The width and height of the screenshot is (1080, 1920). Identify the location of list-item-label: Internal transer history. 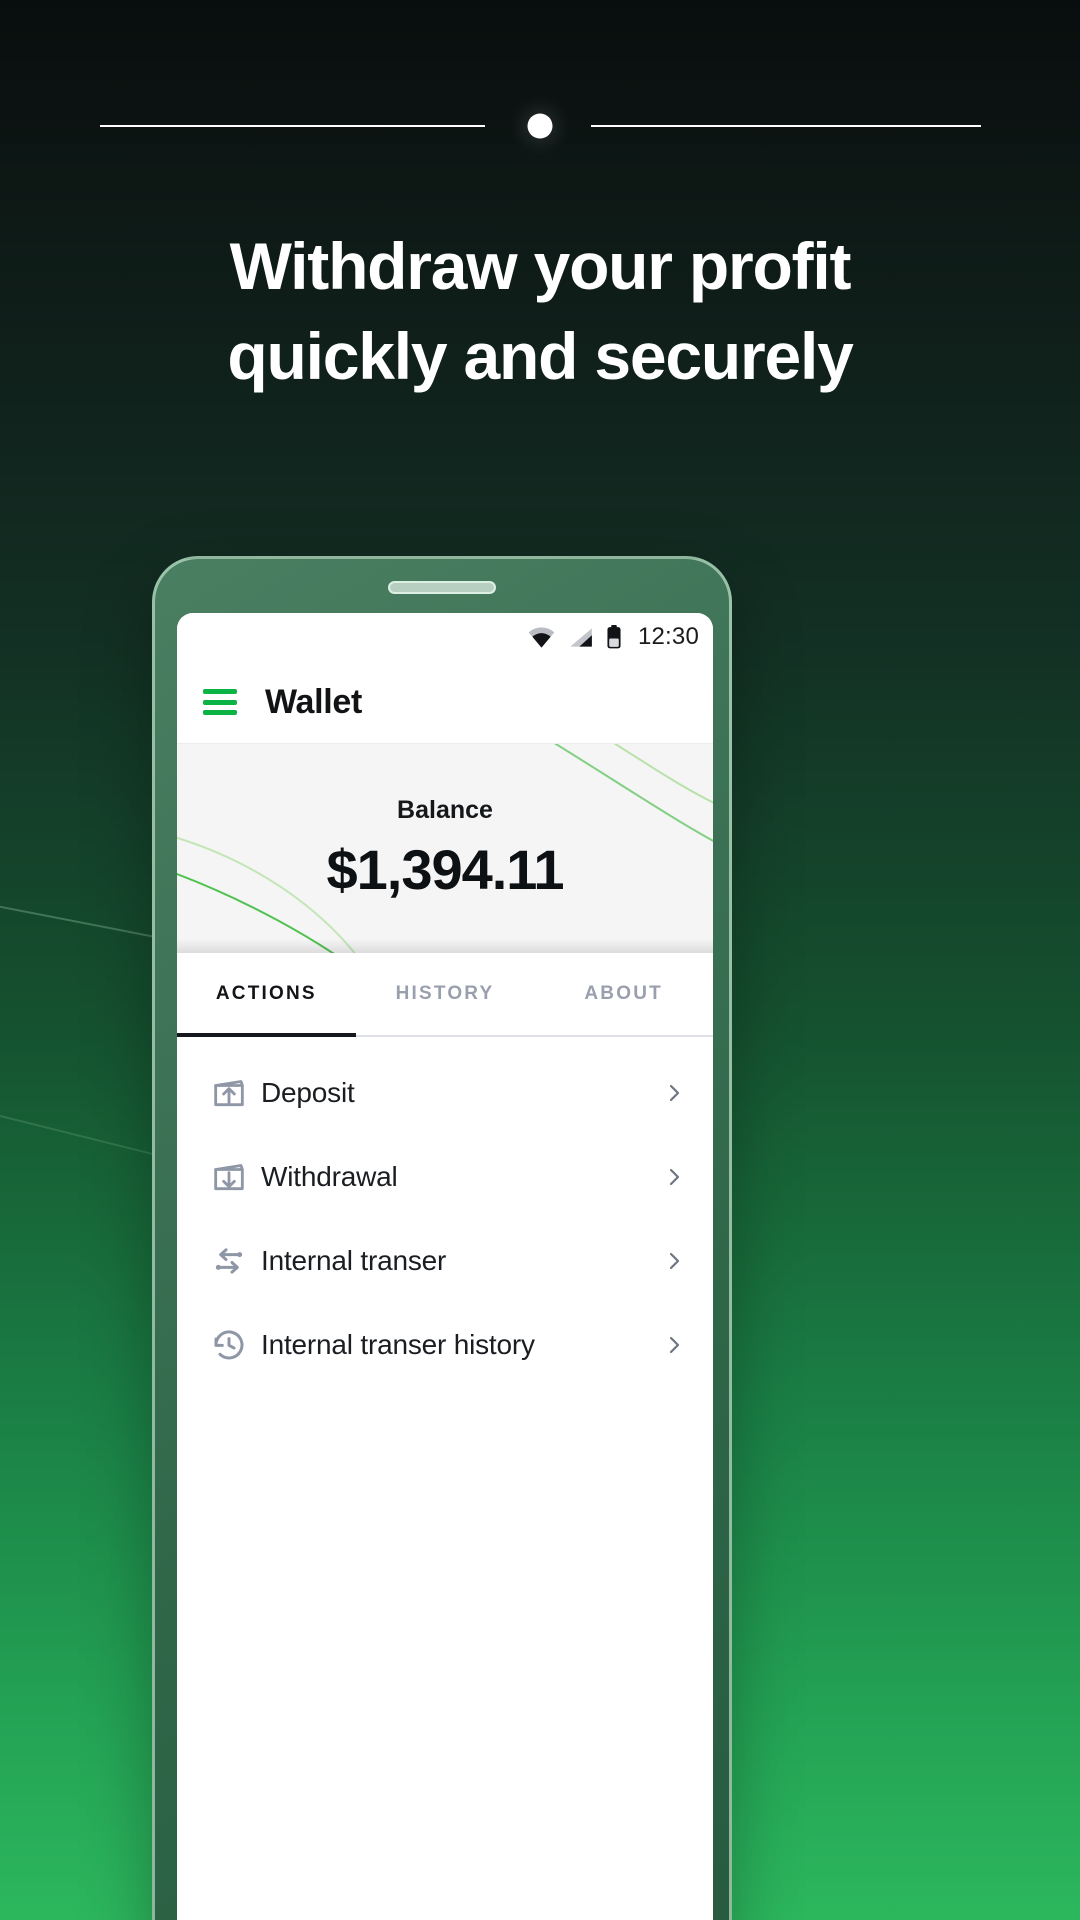
(398, 1344).